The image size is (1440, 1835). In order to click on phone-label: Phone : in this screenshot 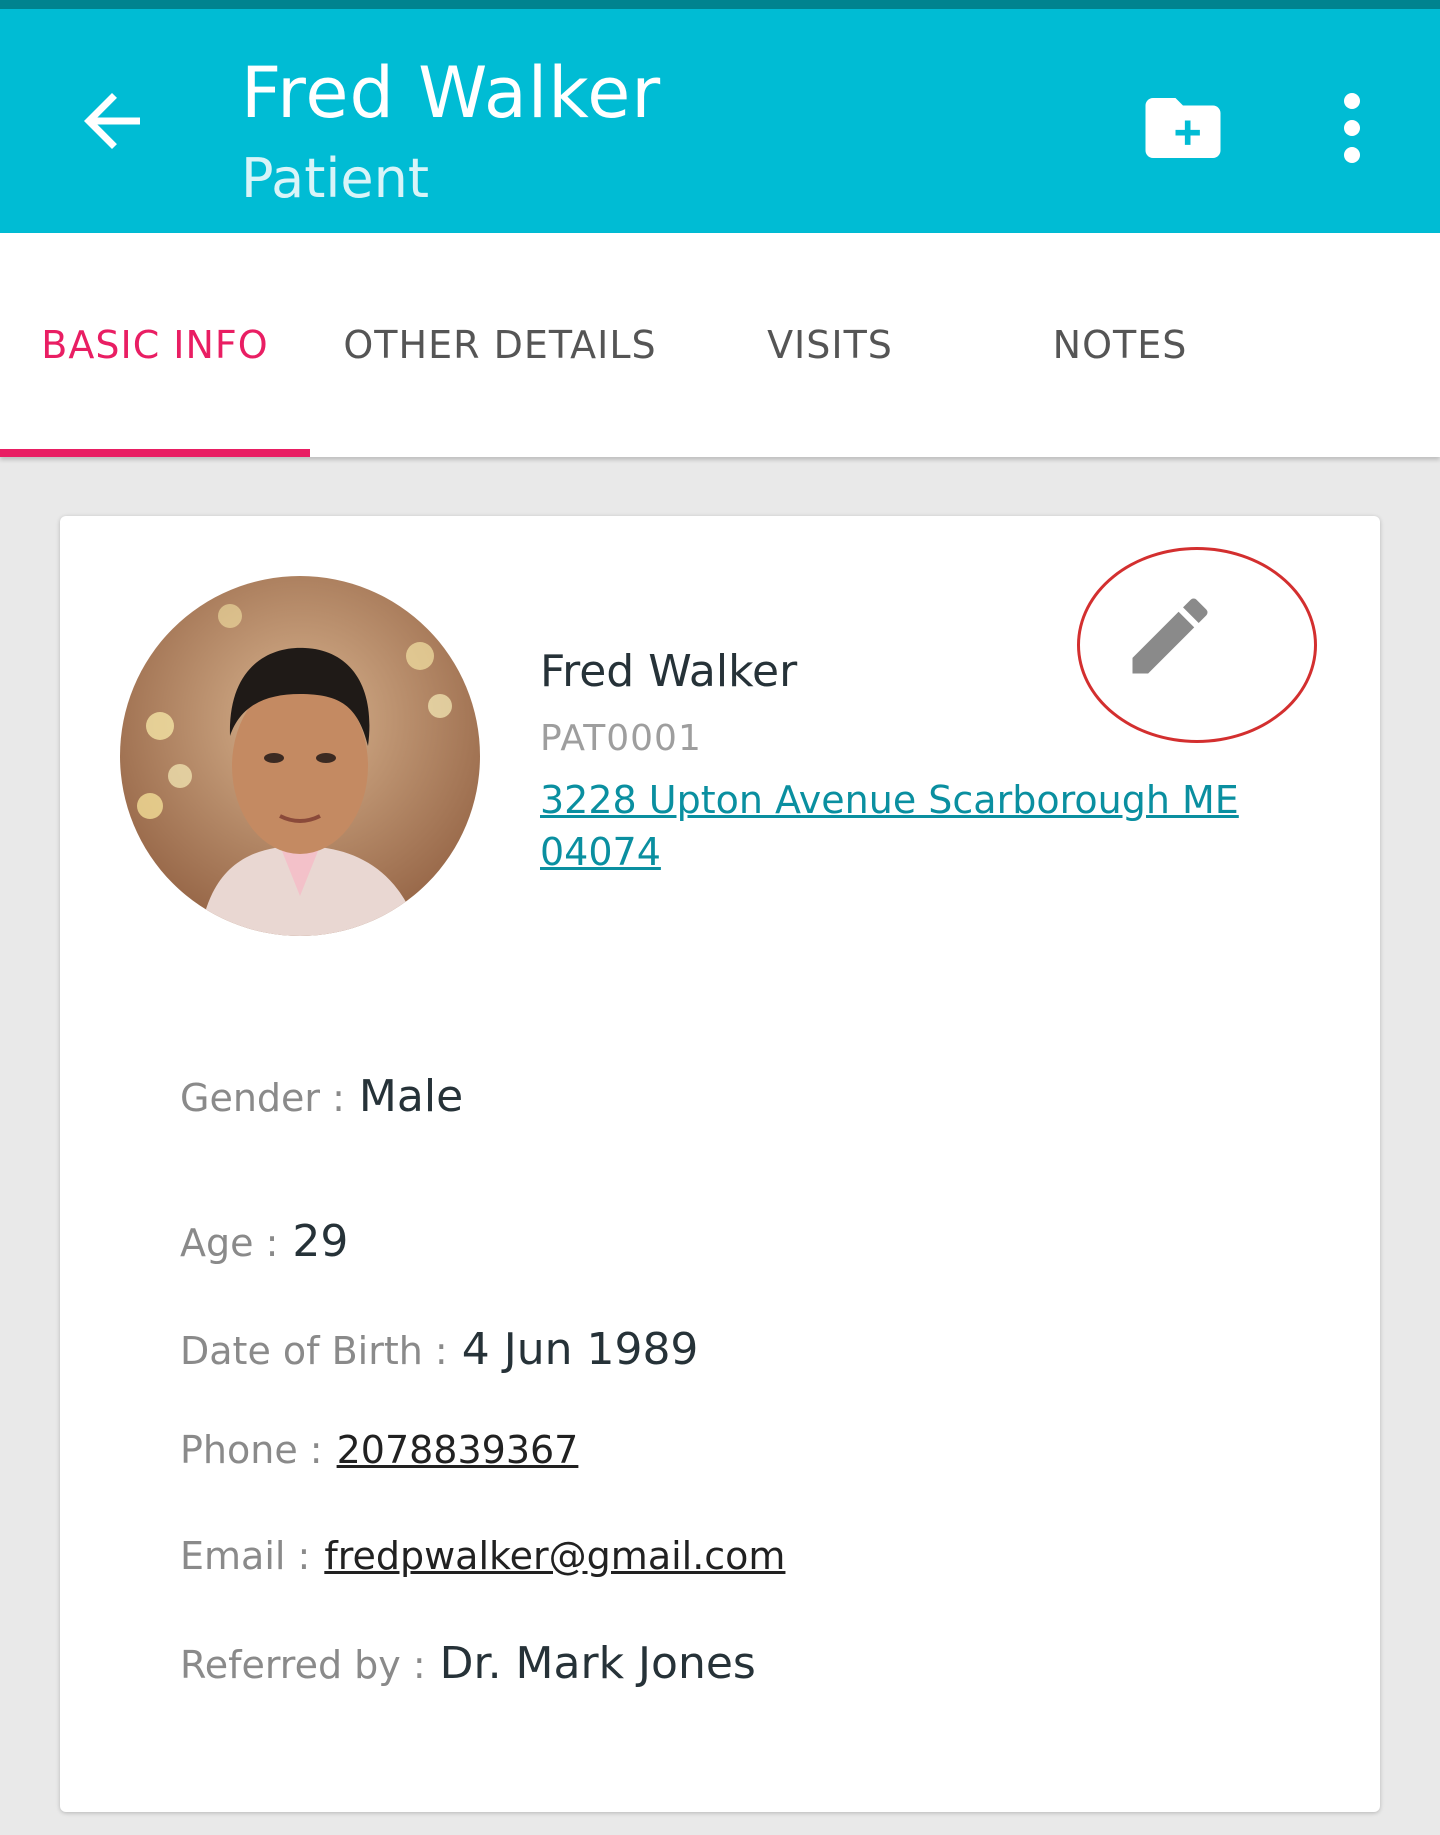, I will do `click(251, 1450)`.